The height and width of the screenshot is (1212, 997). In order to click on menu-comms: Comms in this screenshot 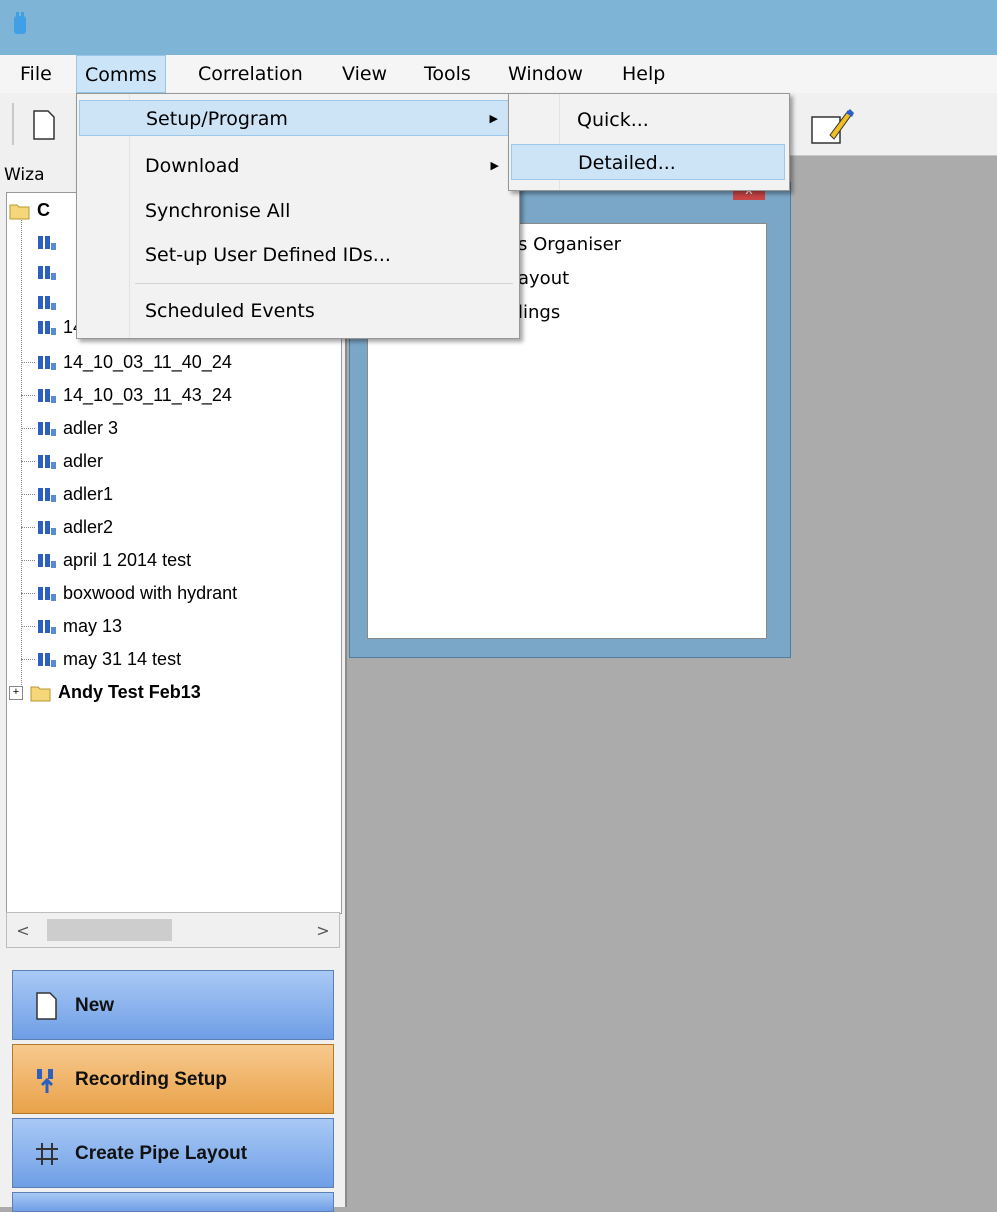, I will do `click(121, 74)`.